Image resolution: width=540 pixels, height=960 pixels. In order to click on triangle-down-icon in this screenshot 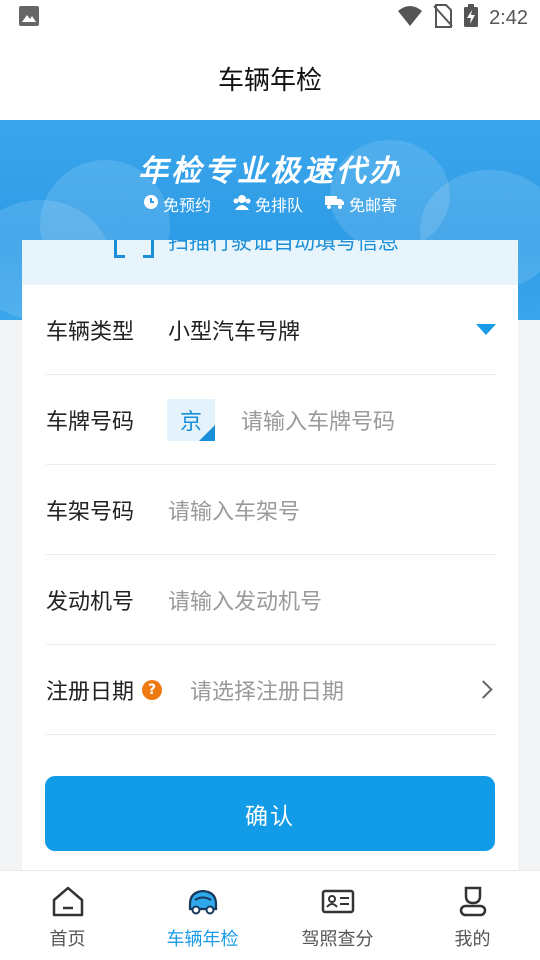, I will do `click(486, 329)`.